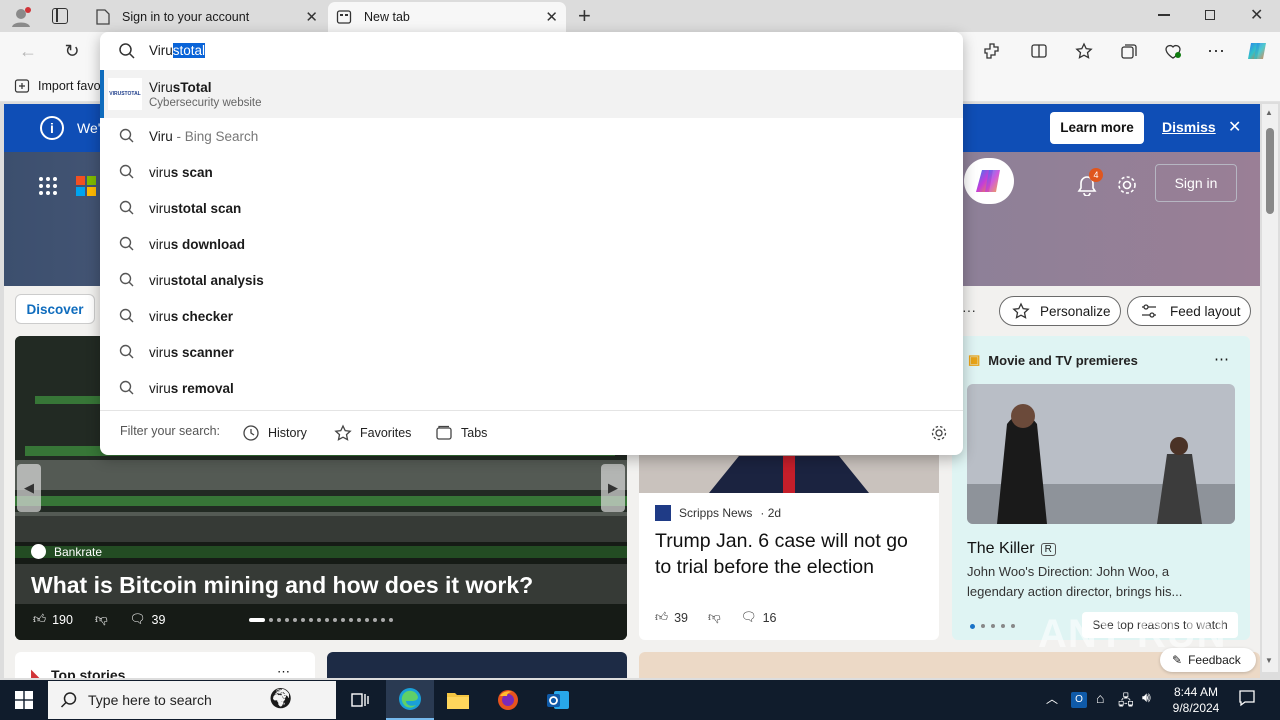 The width and height of the screenshot is (1280, 720). I want to click on filter-favorites: Favorites, so click(372, 433).